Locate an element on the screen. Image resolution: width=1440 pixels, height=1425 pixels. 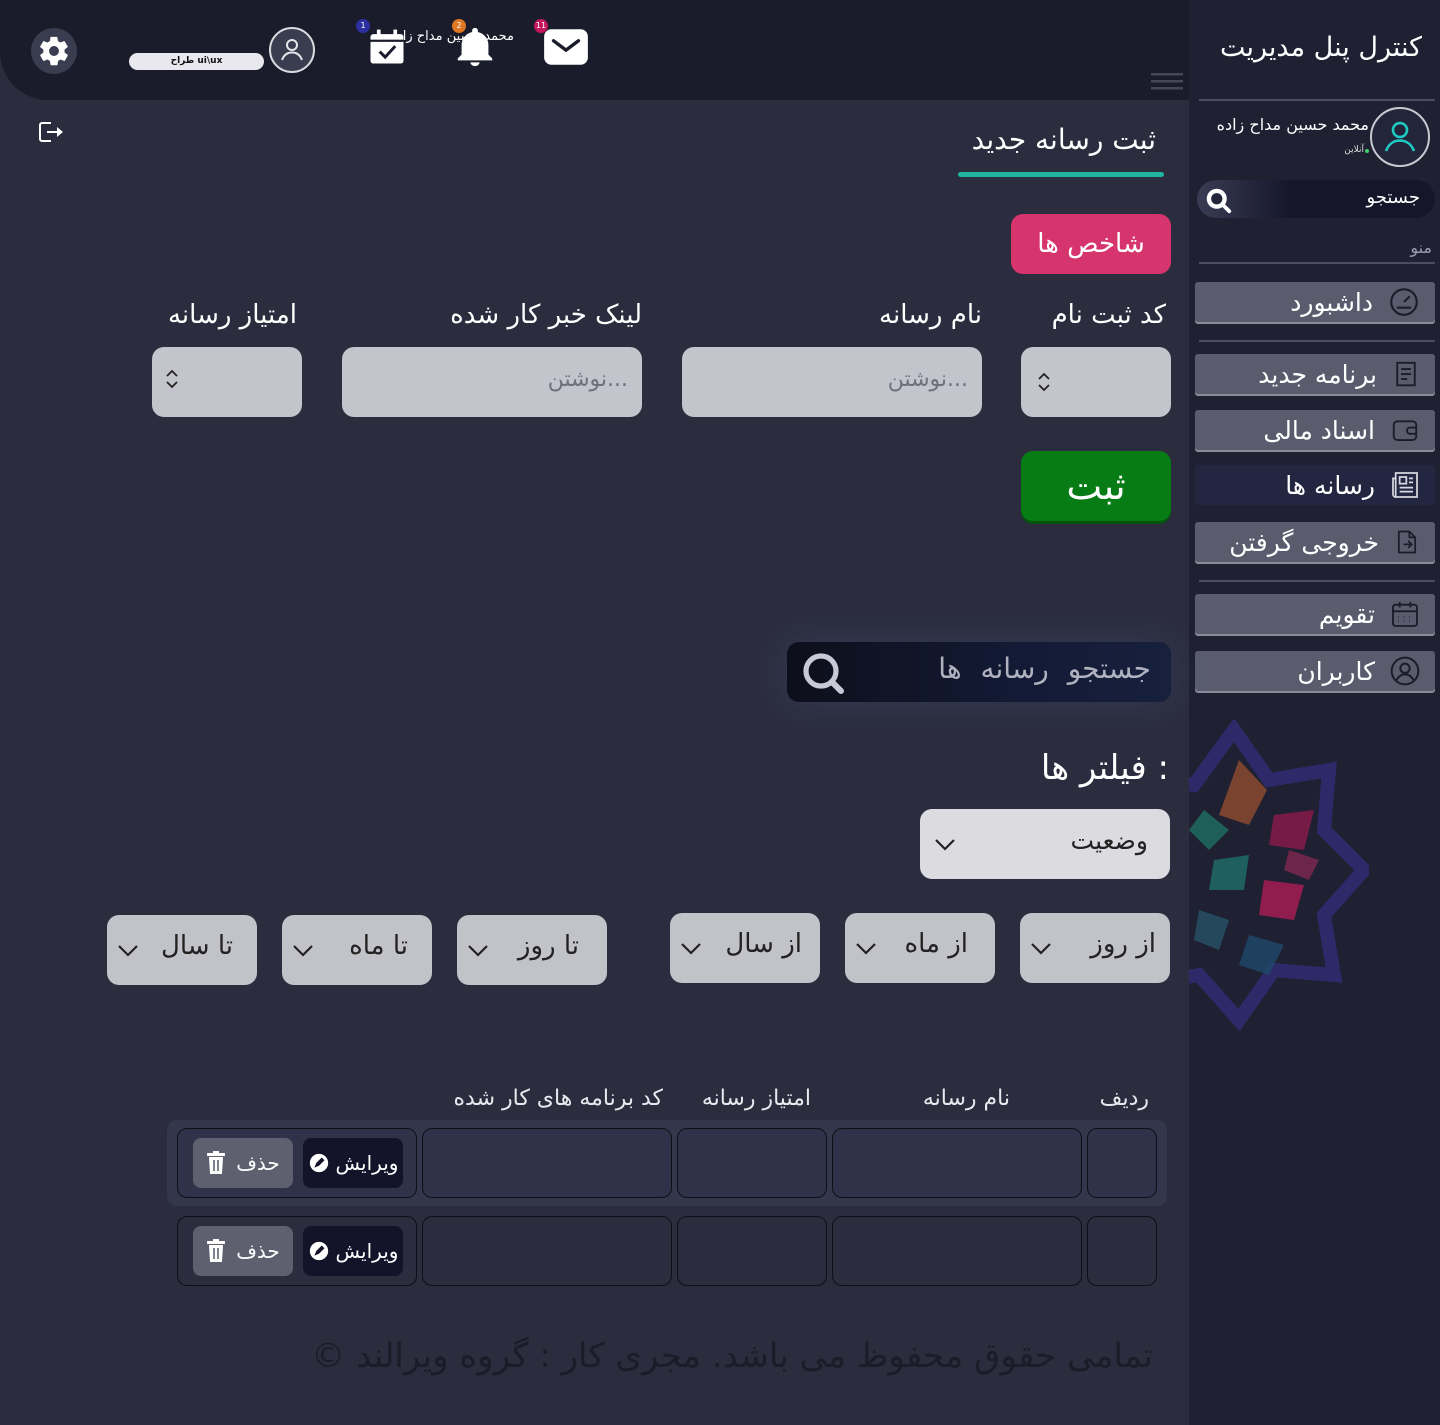
from-year-select: از سال is located at coordinates (745, 948).